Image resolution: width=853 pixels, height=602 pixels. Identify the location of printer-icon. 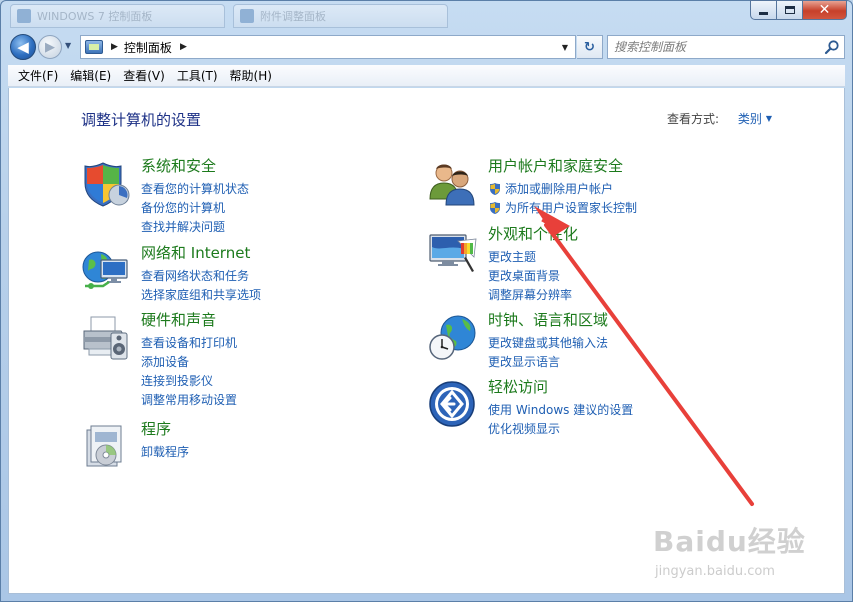
(106, 338).